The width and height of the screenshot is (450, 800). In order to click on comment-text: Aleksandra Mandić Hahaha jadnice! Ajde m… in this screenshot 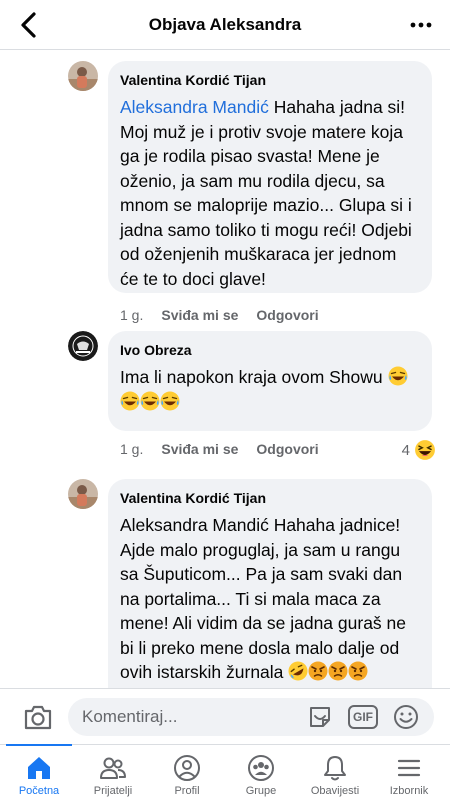, I will do `click(263, 598)`.